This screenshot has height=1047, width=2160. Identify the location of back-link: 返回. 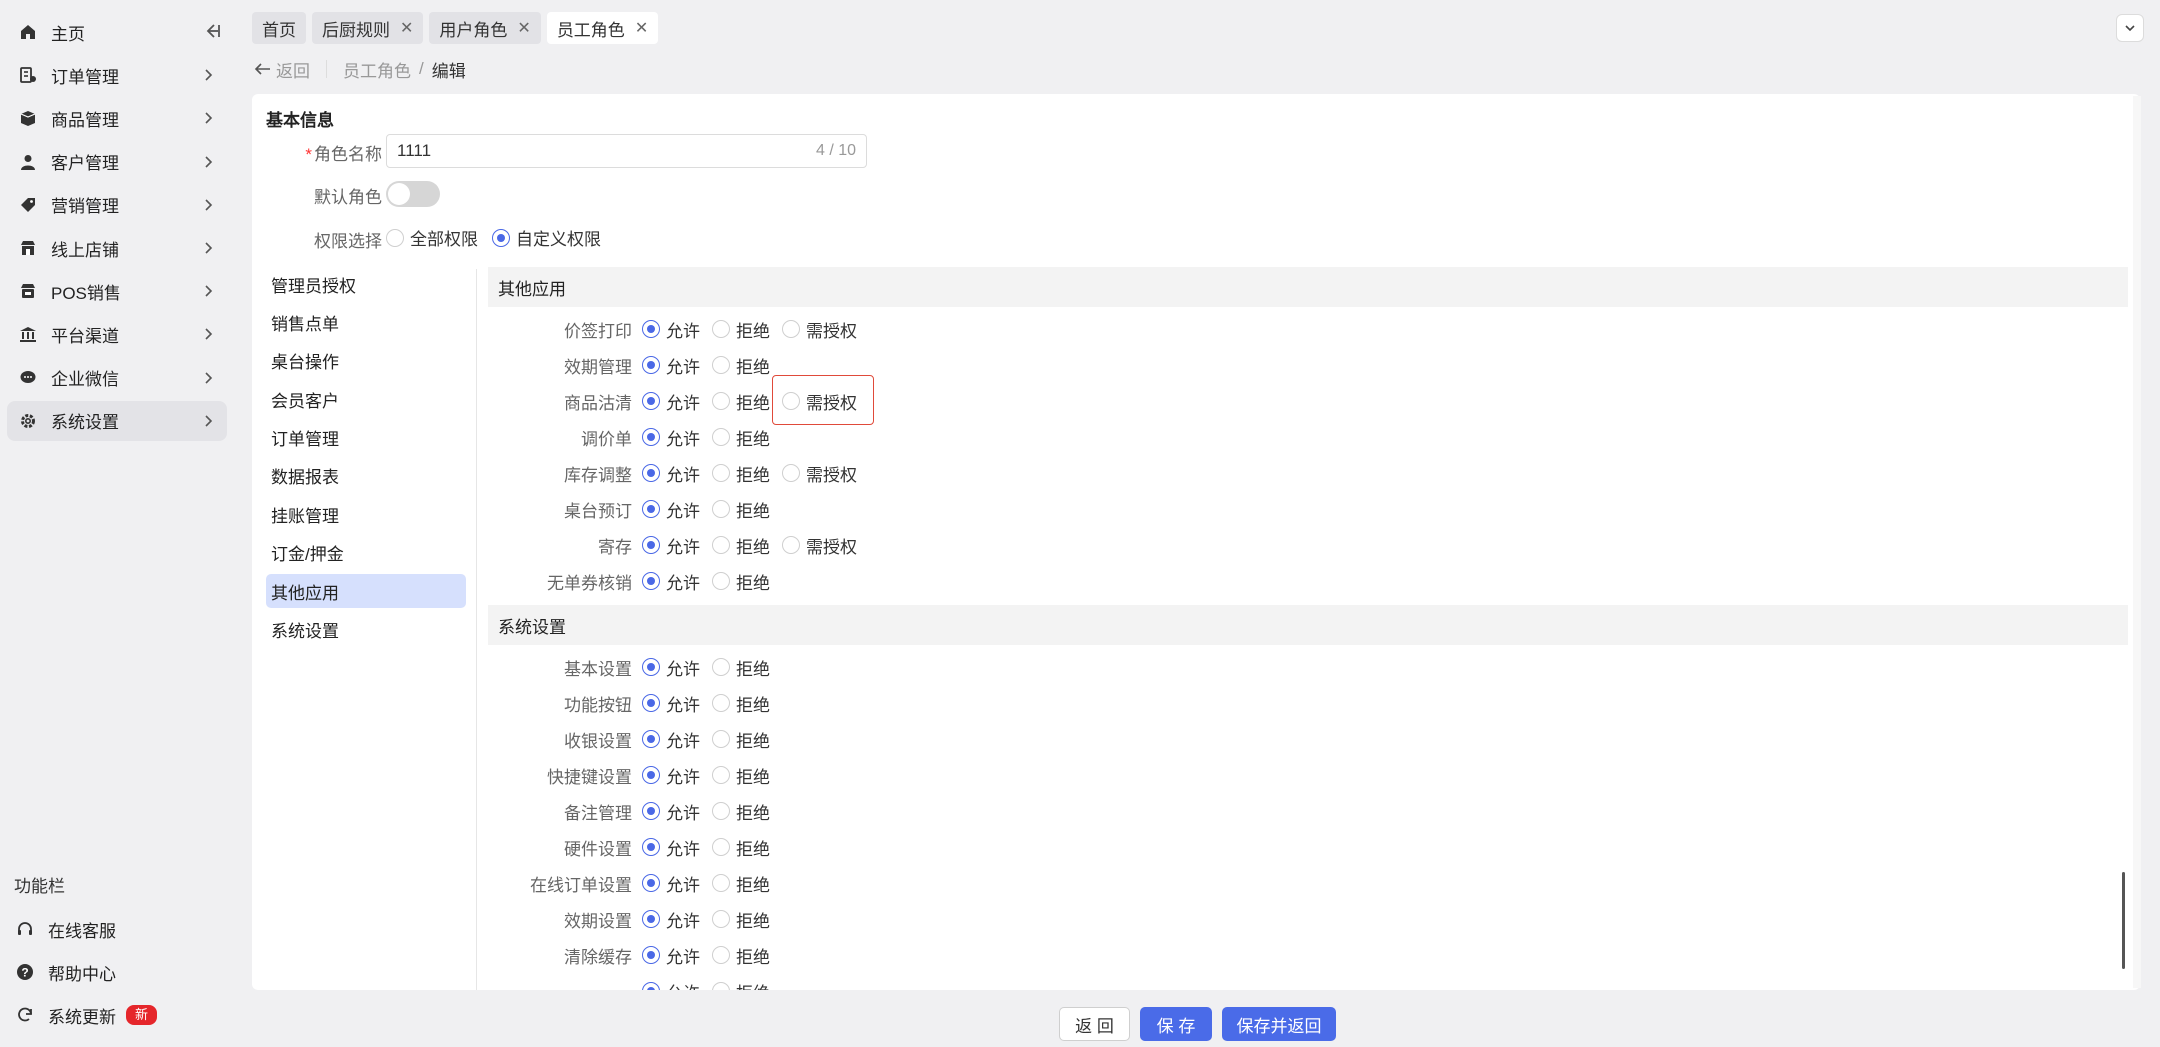
(282, 69).